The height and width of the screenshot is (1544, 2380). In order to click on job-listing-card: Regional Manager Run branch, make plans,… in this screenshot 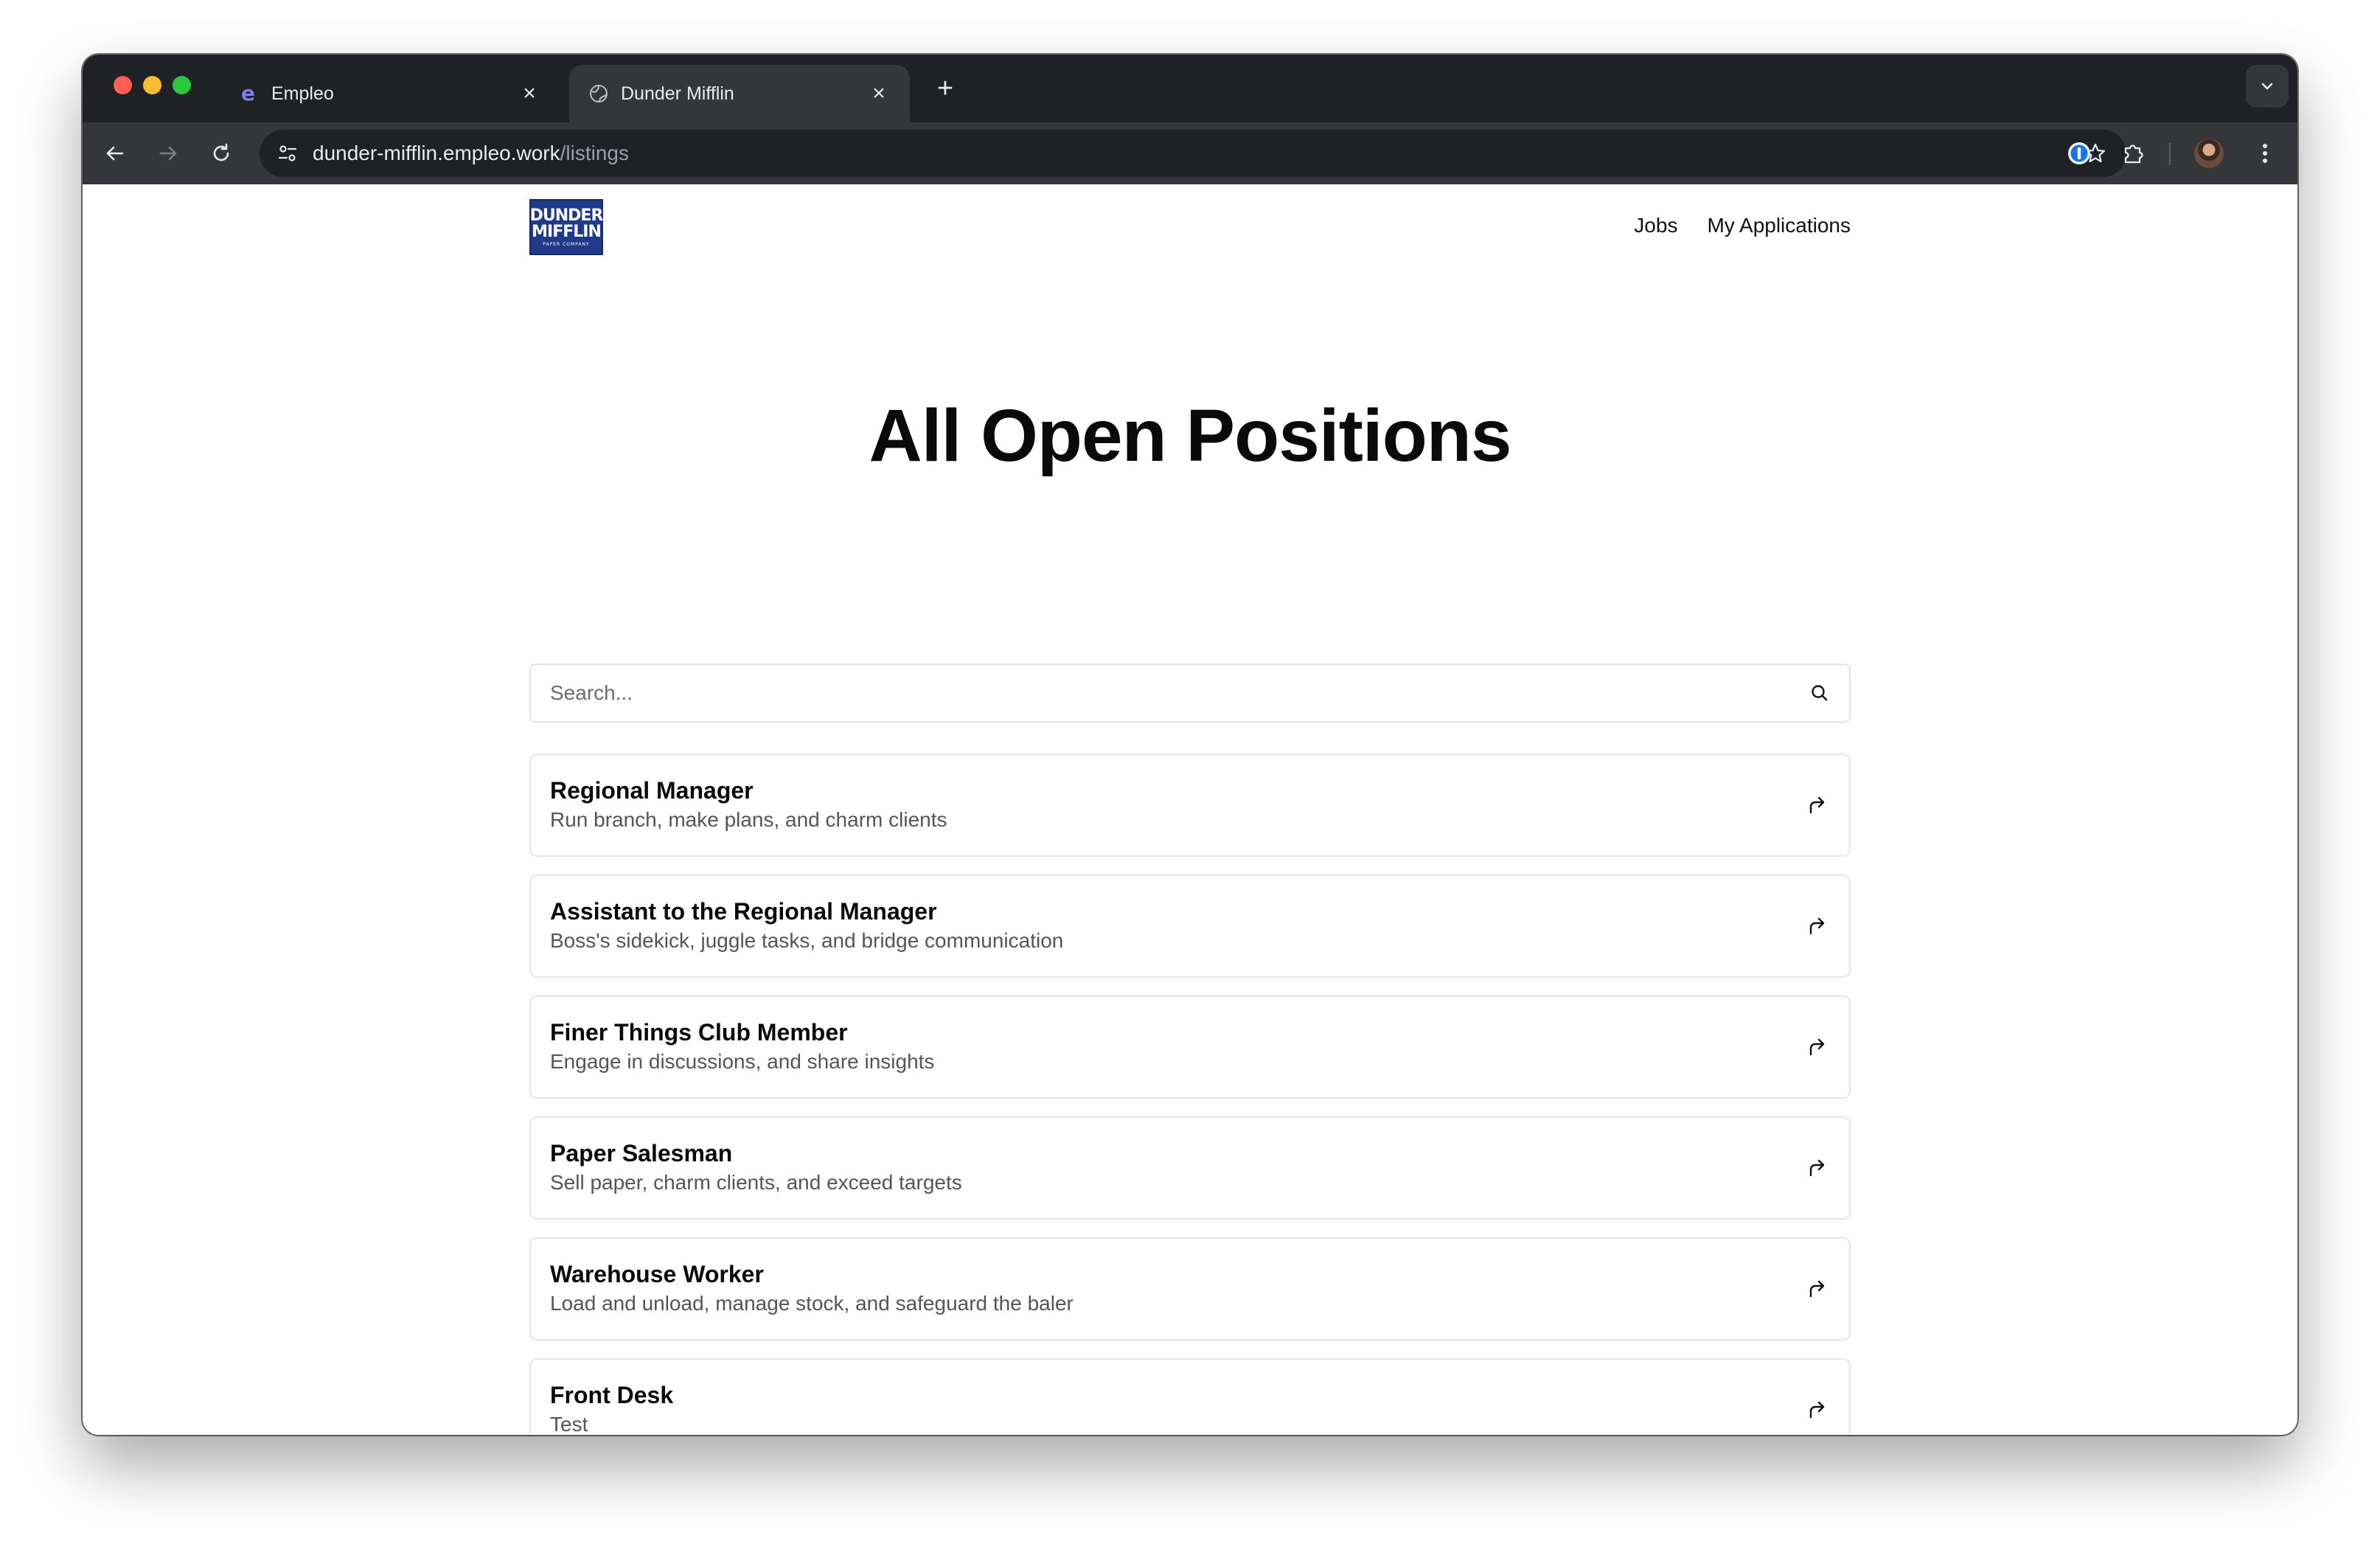, I will do `click(1190, 805)`.